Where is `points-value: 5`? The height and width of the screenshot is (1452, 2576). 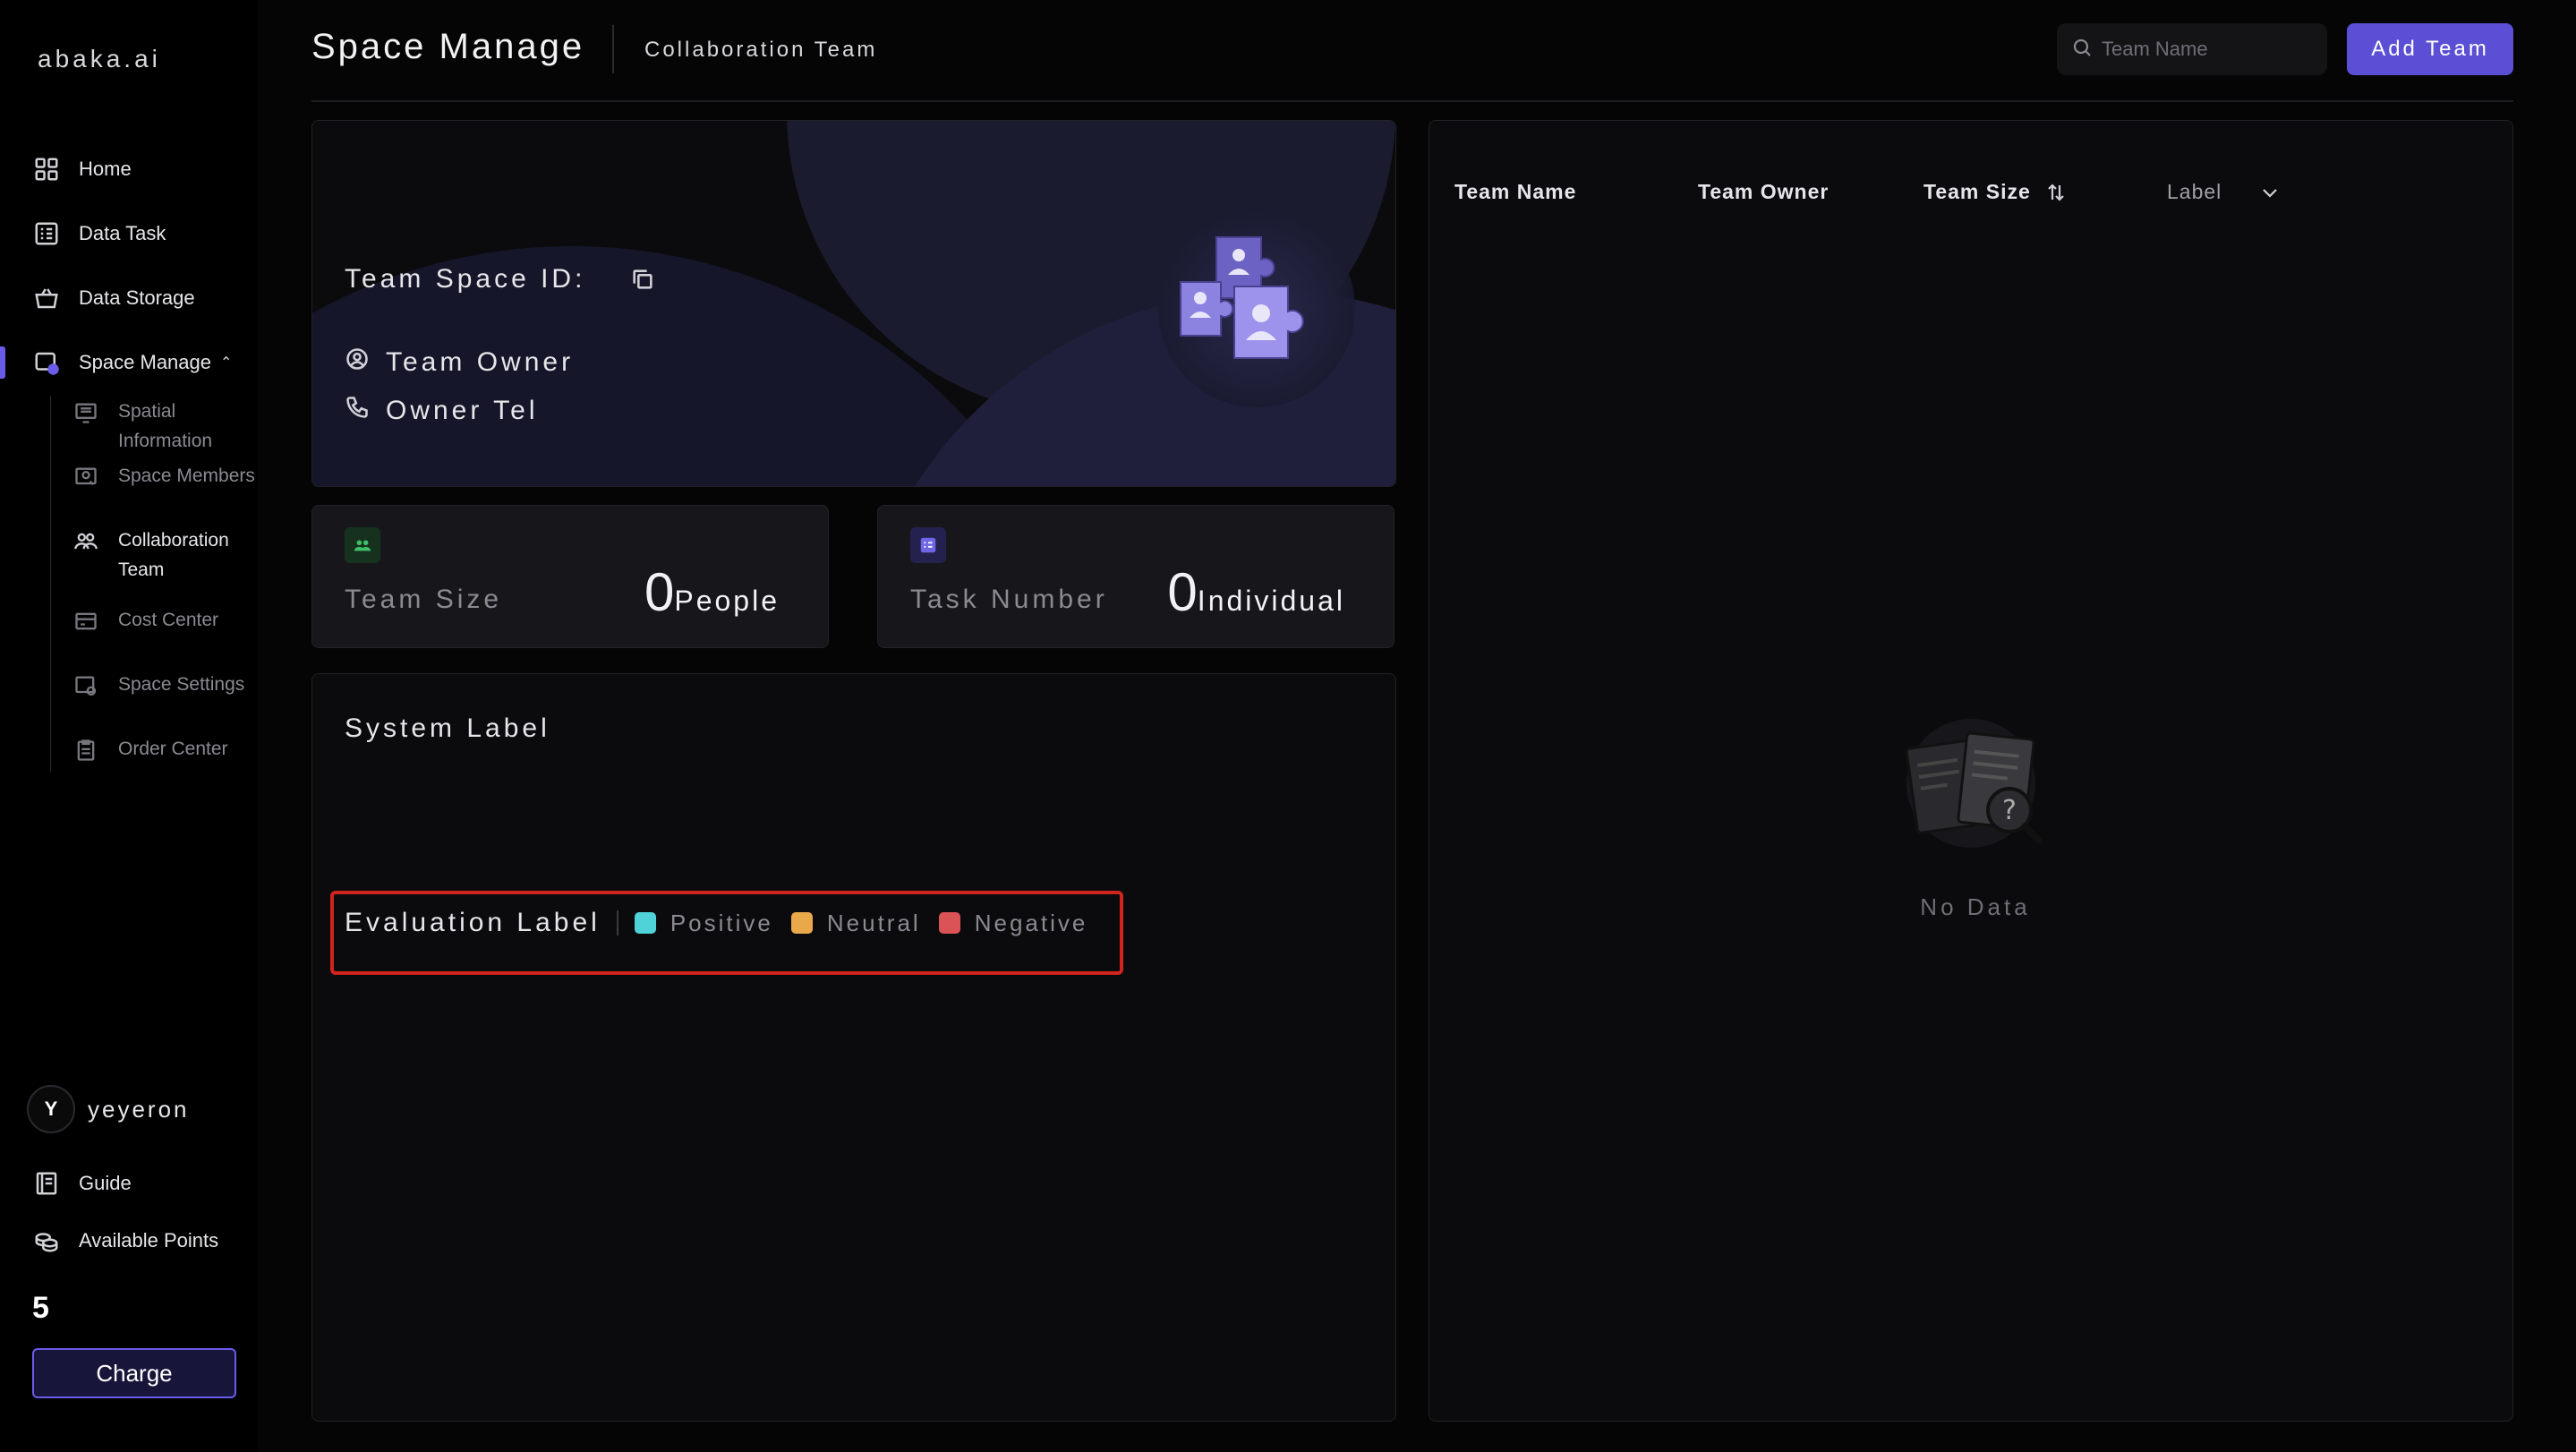 points-value: 5 is located at coordinates (40, 1308).